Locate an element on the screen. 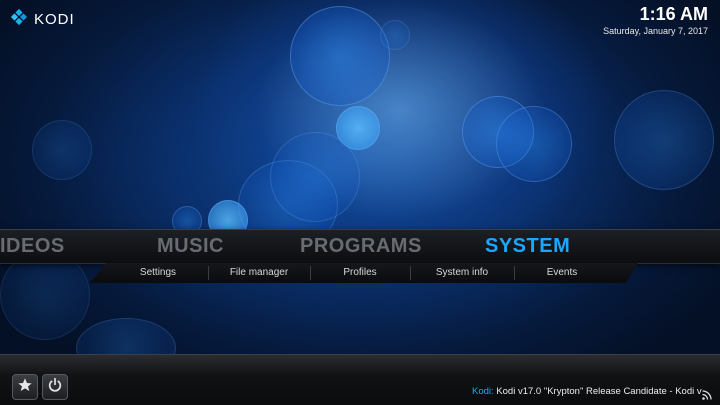 The image size is (720, 405). kodi-logo-icon is located at coordinates (19, 19).